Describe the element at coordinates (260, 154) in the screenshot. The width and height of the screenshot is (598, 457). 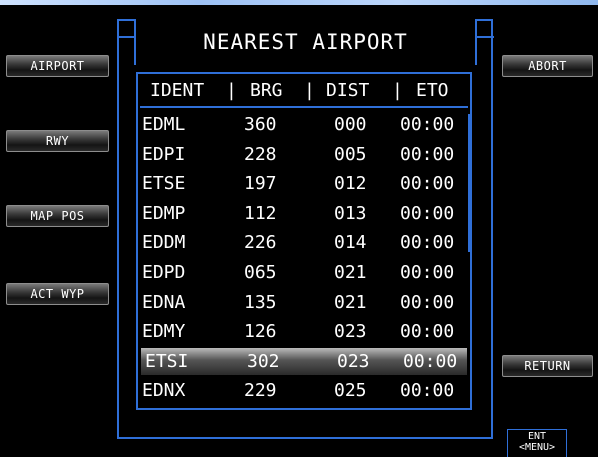
I see `cell-brg: 228` at that location.